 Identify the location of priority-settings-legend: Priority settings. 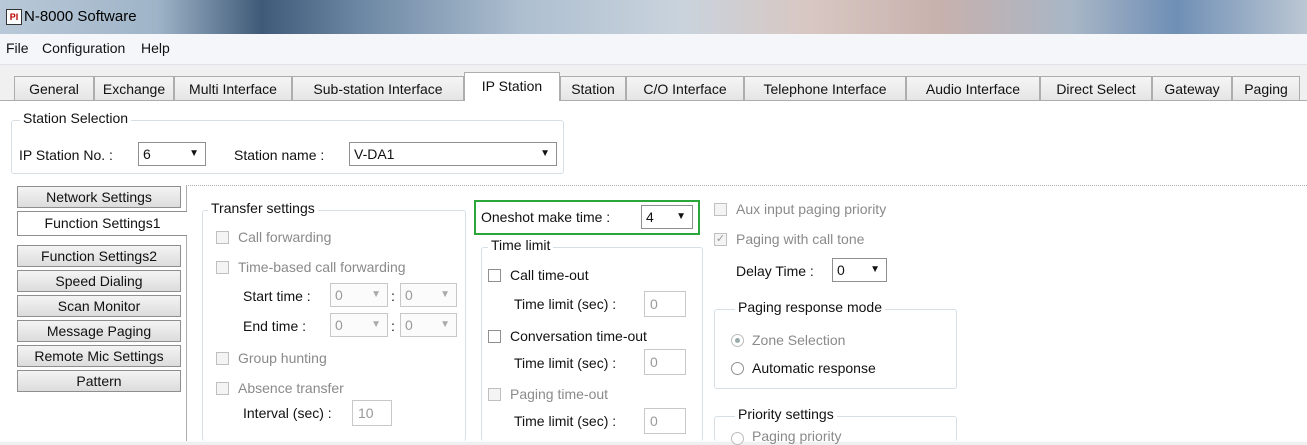
(786, 414).